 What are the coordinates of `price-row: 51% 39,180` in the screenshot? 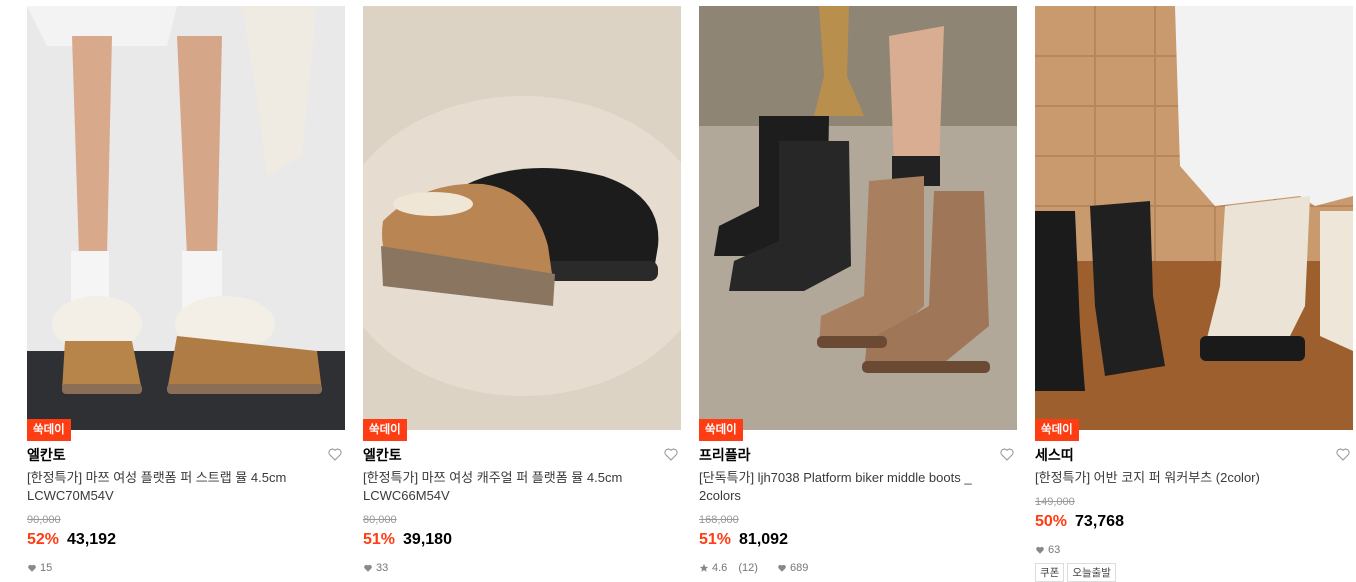 It's located at (407, 540).